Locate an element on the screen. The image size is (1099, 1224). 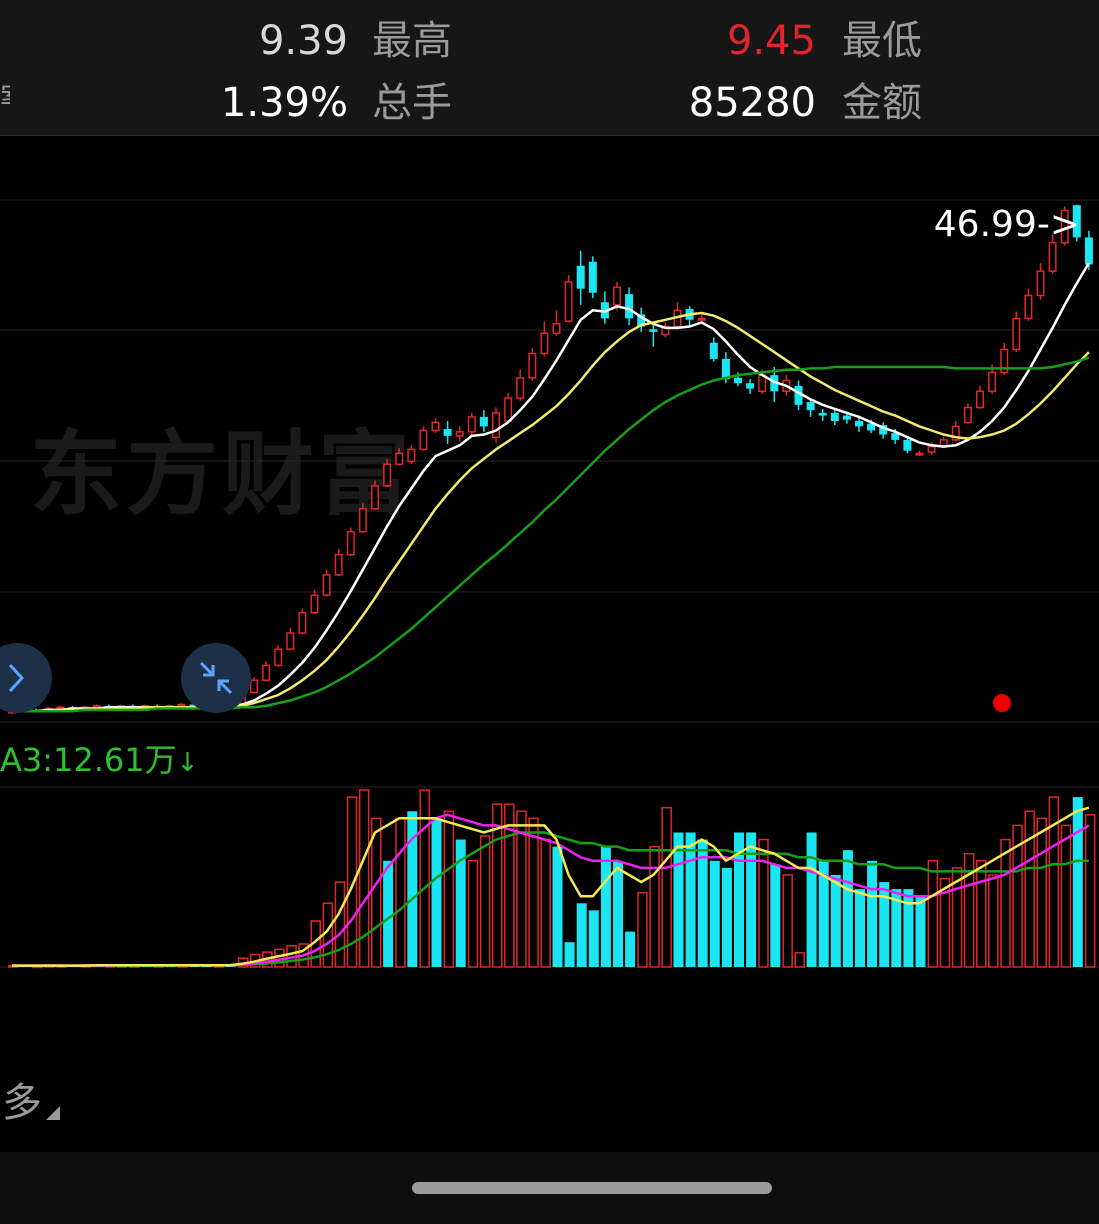
home-indicator is located at coordinates (592, 1188).